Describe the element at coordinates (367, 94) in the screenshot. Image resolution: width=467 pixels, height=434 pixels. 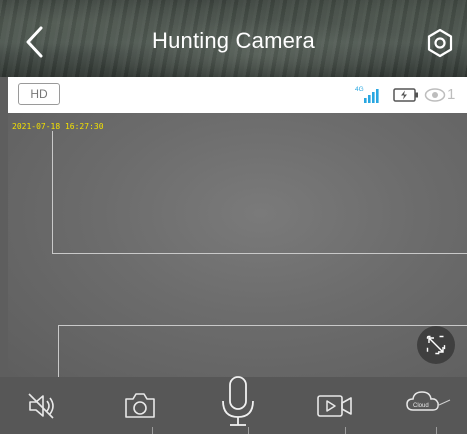
I see `signal-icon: 4G` at that location.